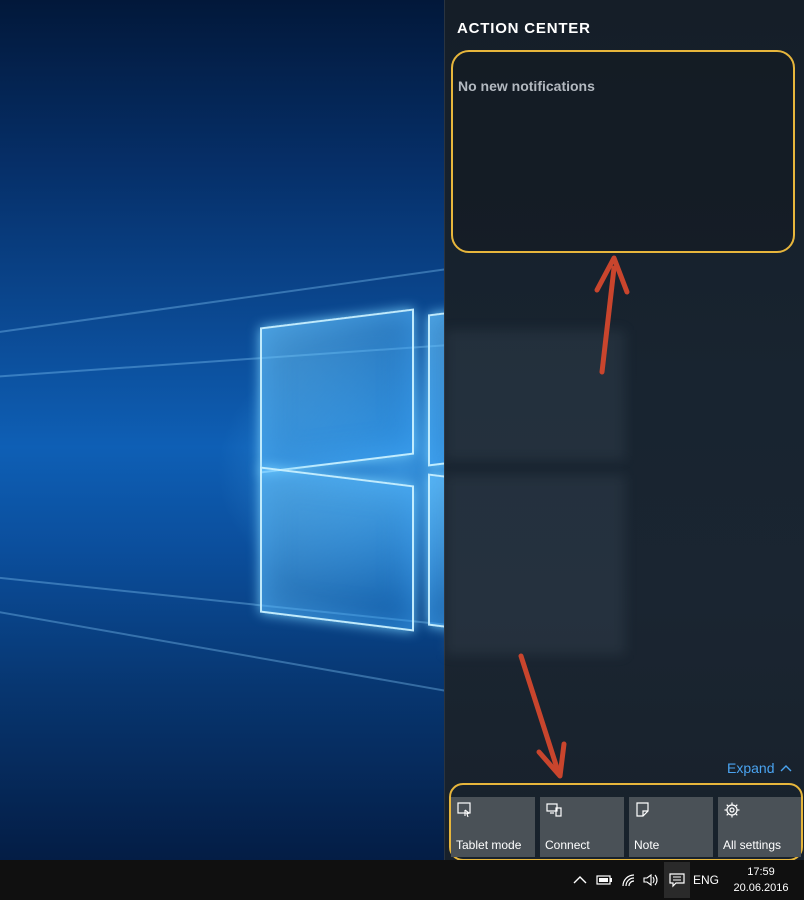 The width and height of the screenshot is (804, 900). I want to click on action-center-title: ACTION CENTER, so click(524, 28).